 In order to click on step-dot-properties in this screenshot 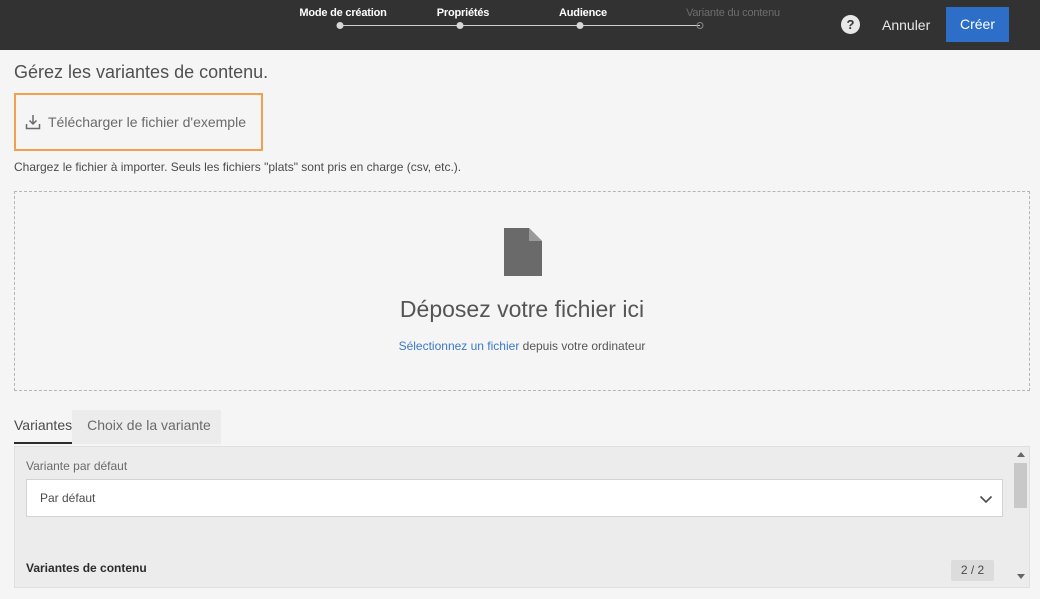, I will do `click(460, 25)`.